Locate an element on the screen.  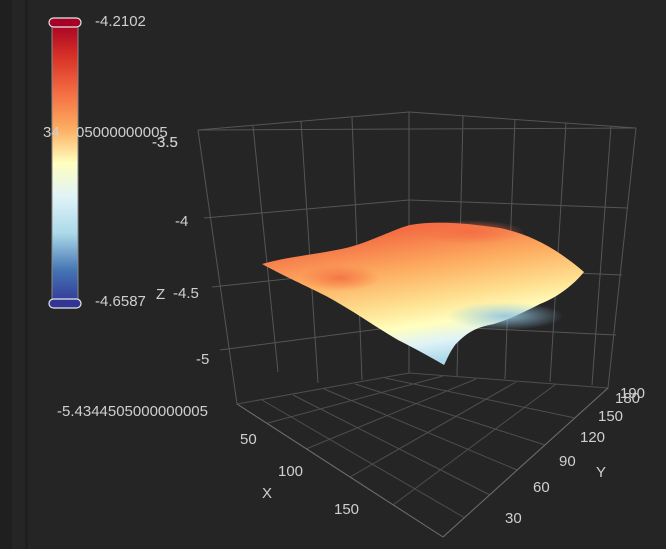
colorbar-gradient is located at coordinates (65, 163).